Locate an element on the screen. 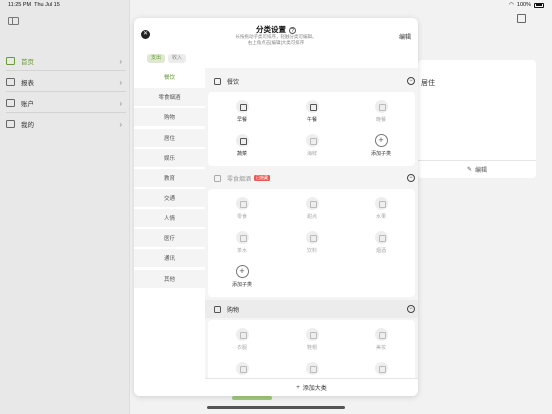 This screenshot has width=552, height=414. snack-icon is located at coordinates (217, 178).